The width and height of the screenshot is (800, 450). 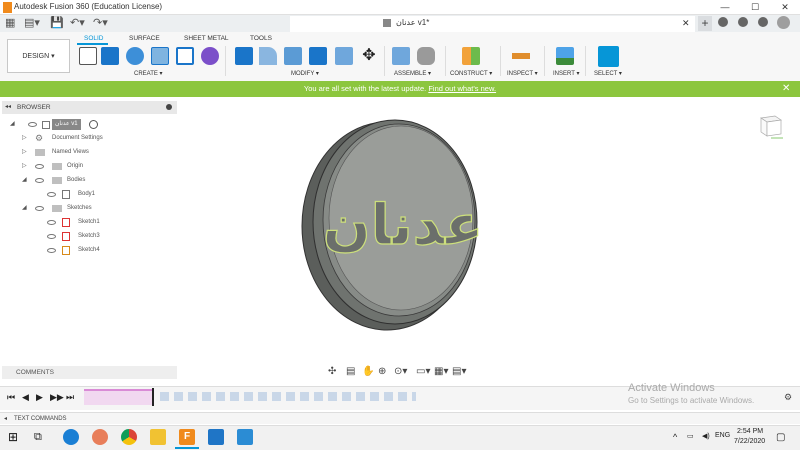 What do you see at coordinates (471, 73) in the screenshot?
I see `construct-group-label: CONSTRUCT ▾` at bounding box center [471, 73].